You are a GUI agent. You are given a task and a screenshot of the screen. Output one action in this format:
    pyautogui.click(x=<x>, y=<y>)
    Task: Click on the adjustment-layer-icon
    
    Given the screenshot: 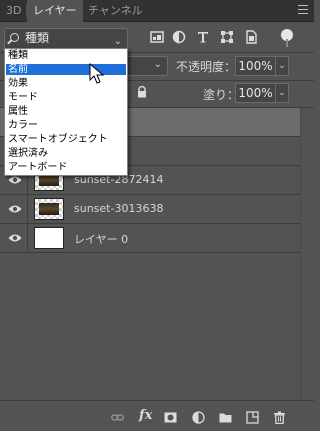 What is the action you would take?
    pyautogui.click(x=198, y=417)
    